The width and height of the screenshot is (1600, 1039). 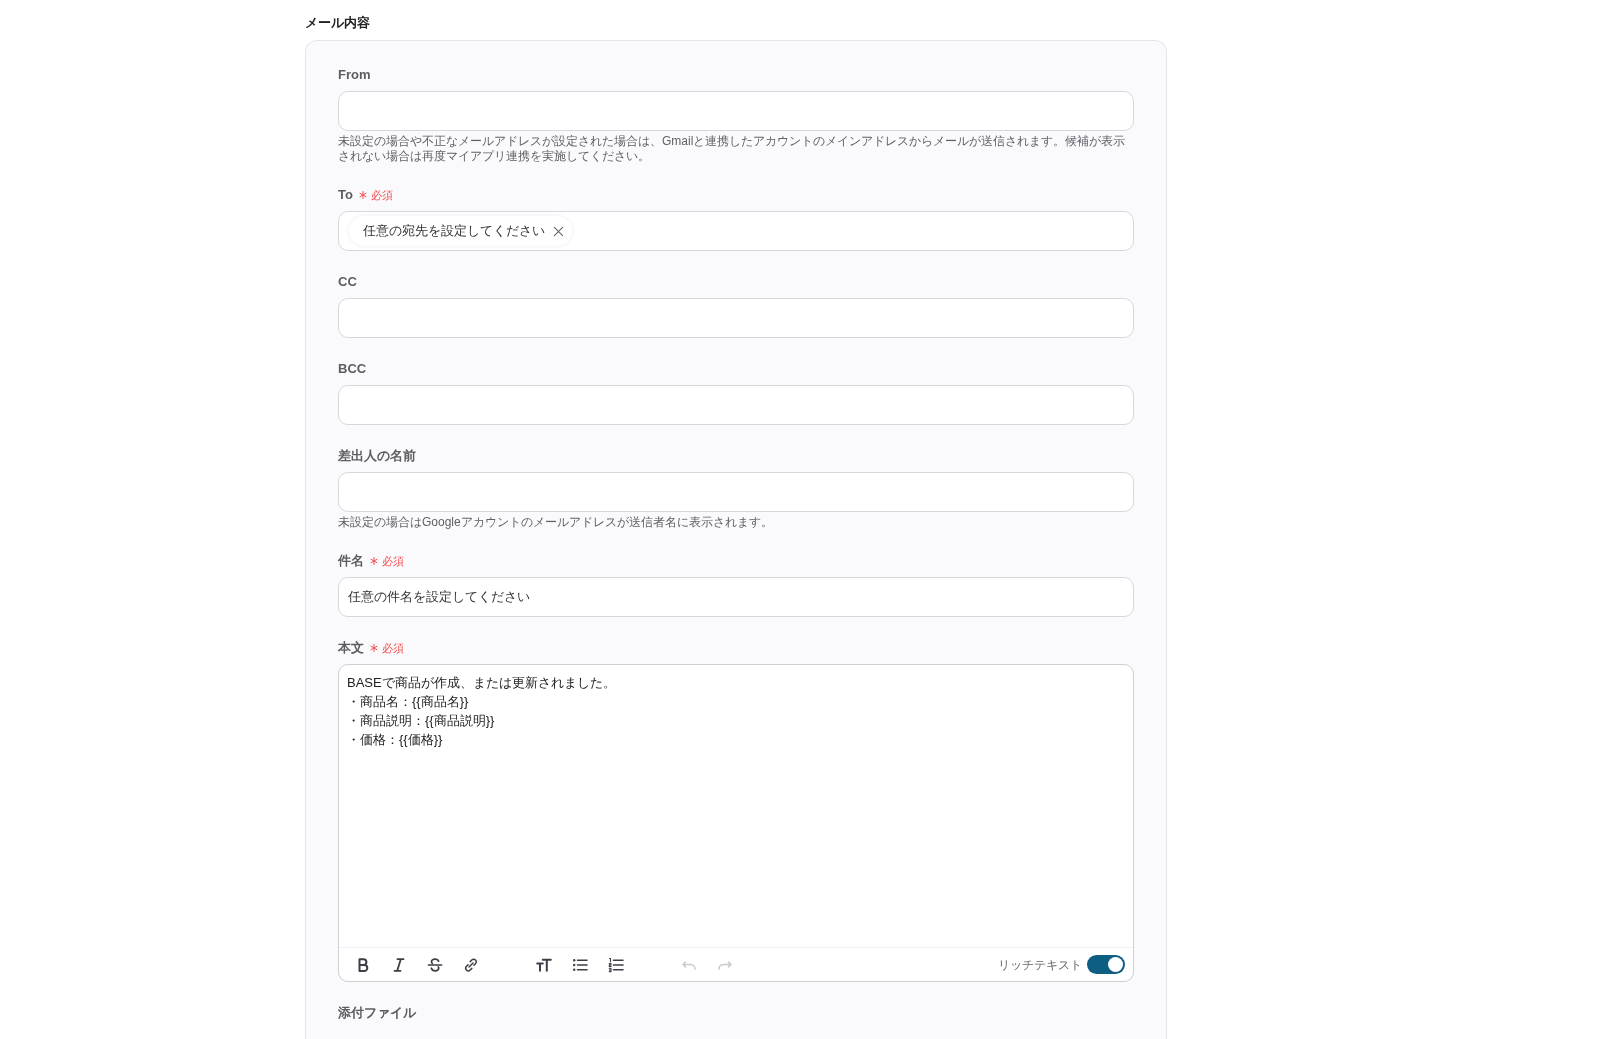 What do you see at coordinates (454, 231) in the screenshot?
I see `tag-label: 任意の宛先を設定してください` at bounding box center [454, 231].